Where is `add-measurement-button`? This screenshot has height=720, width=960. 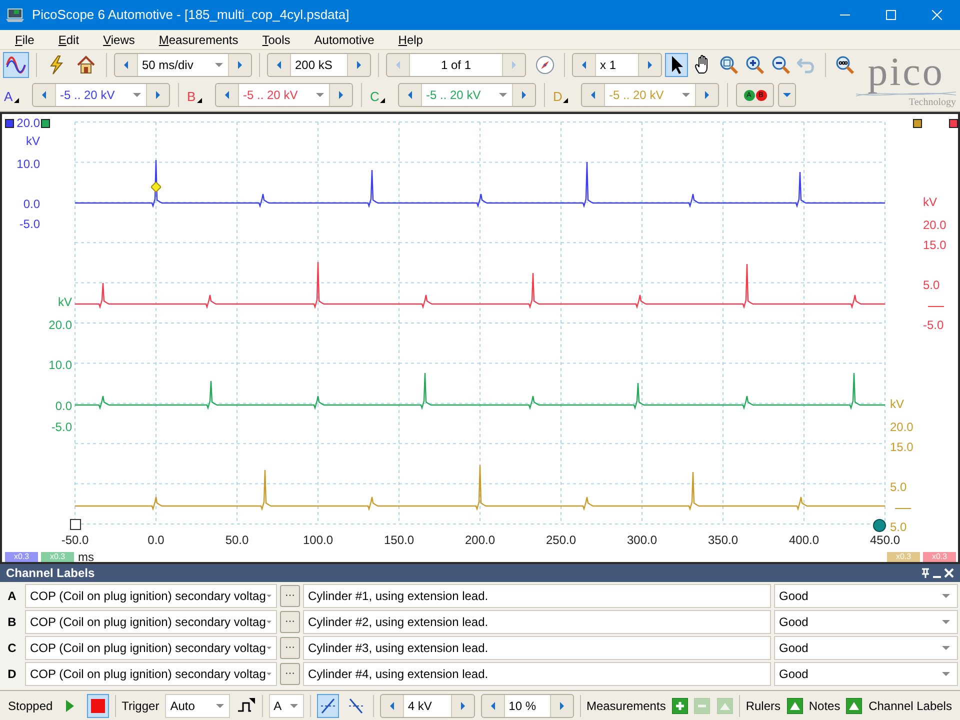 add-measurement-button is located at coordinates (680, 705).